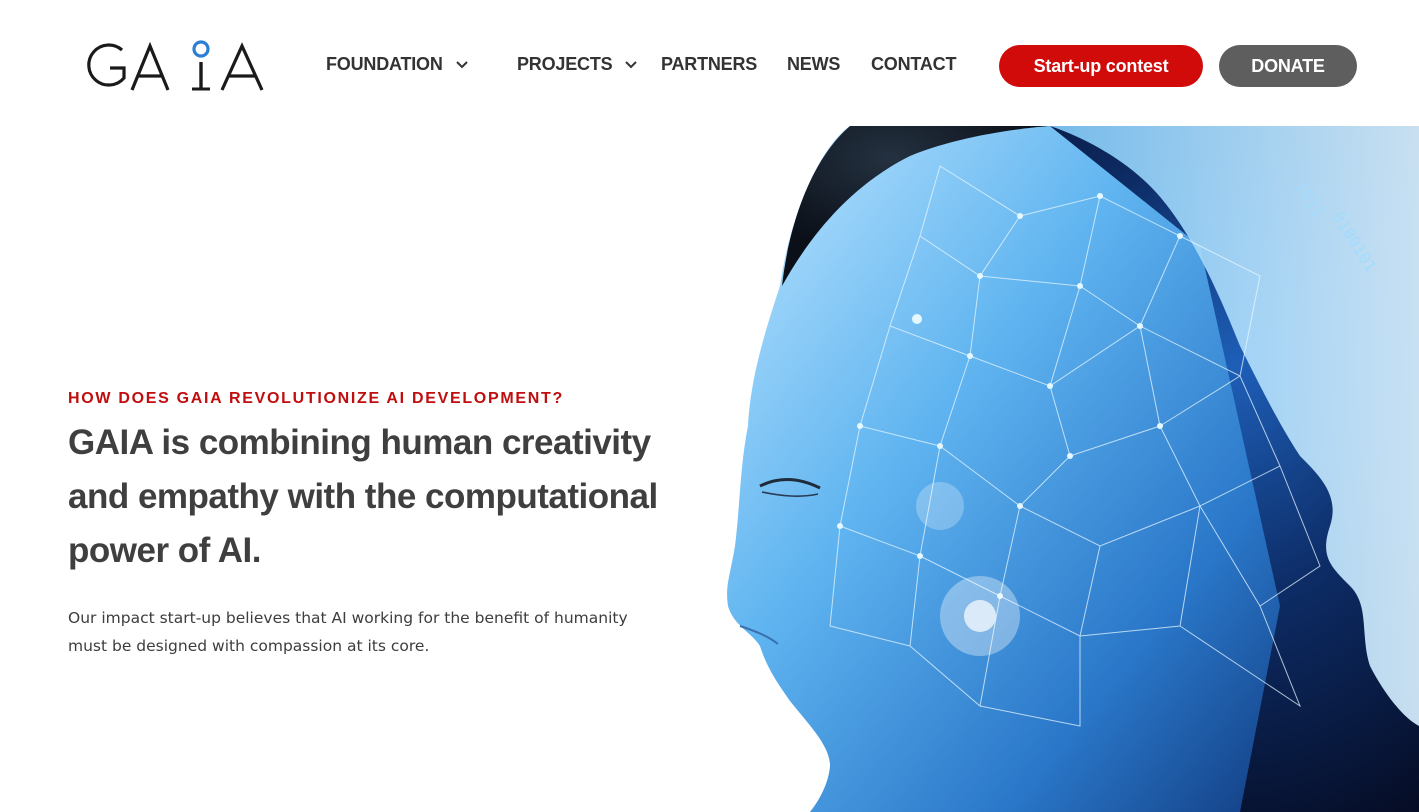 The width and height of the screenshot is (1419, 812). I want to click on startup-contest-button: Start-up contest, so click(1101, 66).